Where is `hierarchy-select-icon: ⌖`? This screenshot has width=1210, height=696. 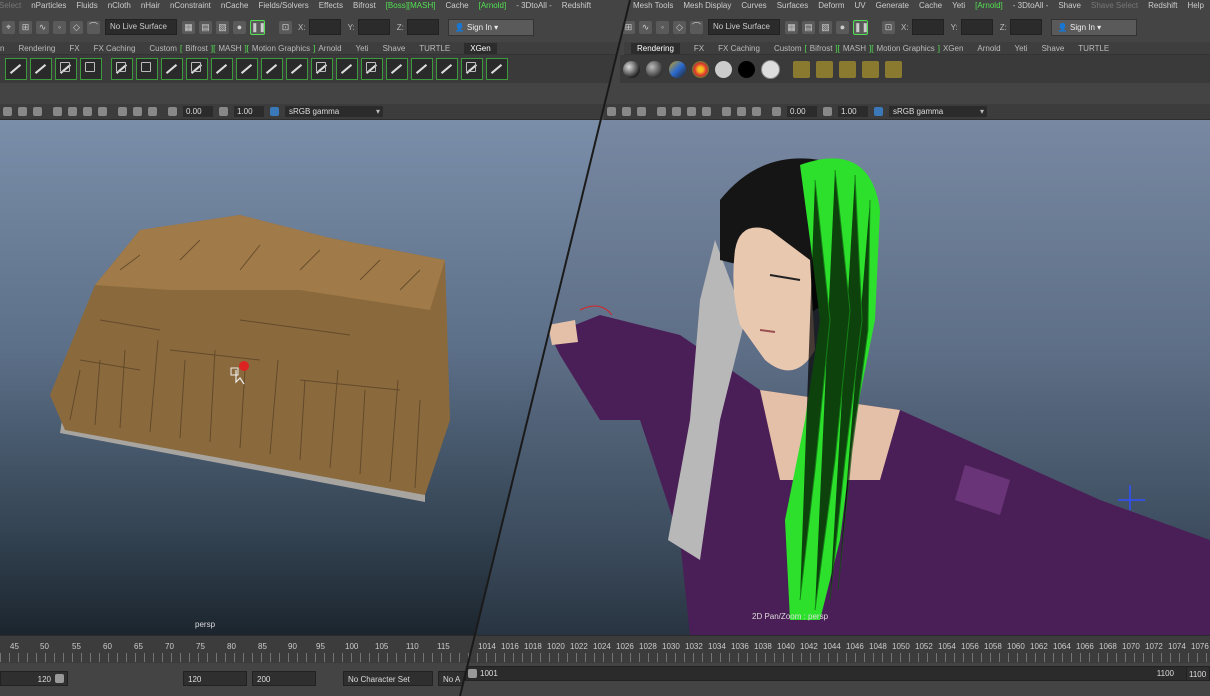
hierarchy-select-icon: ⌖ is located at coordinates (8, 27).